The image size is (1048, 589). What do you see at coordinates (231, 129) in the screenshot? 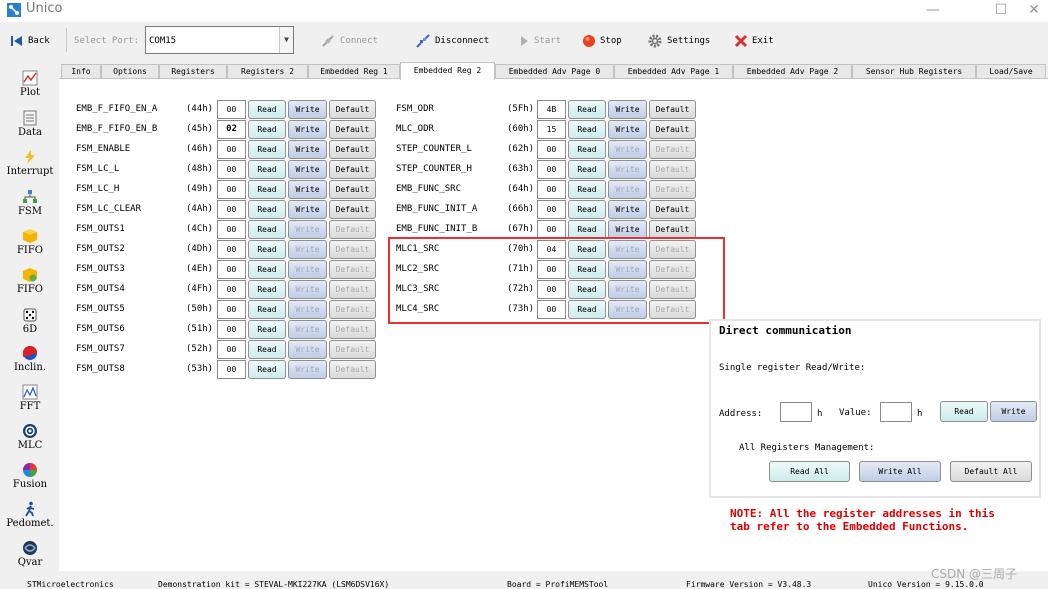
I see `register-value-emb-f-fifo-en-b: 02` at bounding box center [231, 129].